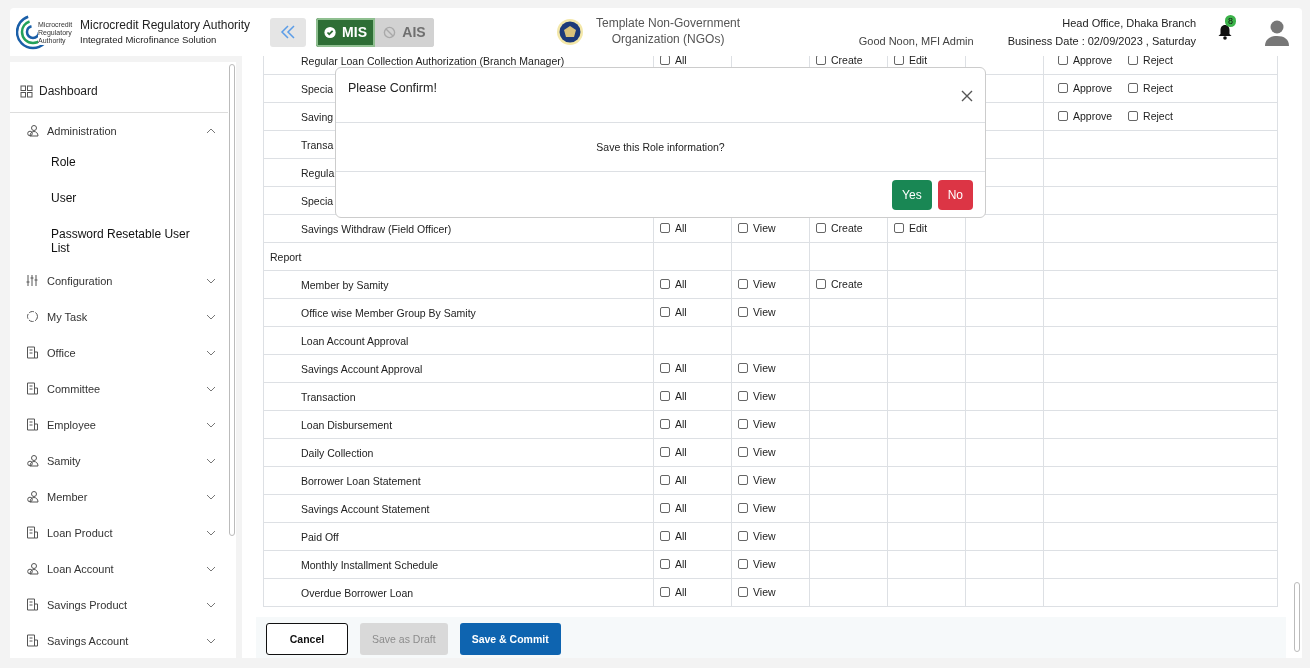  What do you see at coordinates (119, 130) in the screenshot?
I see `sidebar-item: Administration` at bounding box center [119, 130].